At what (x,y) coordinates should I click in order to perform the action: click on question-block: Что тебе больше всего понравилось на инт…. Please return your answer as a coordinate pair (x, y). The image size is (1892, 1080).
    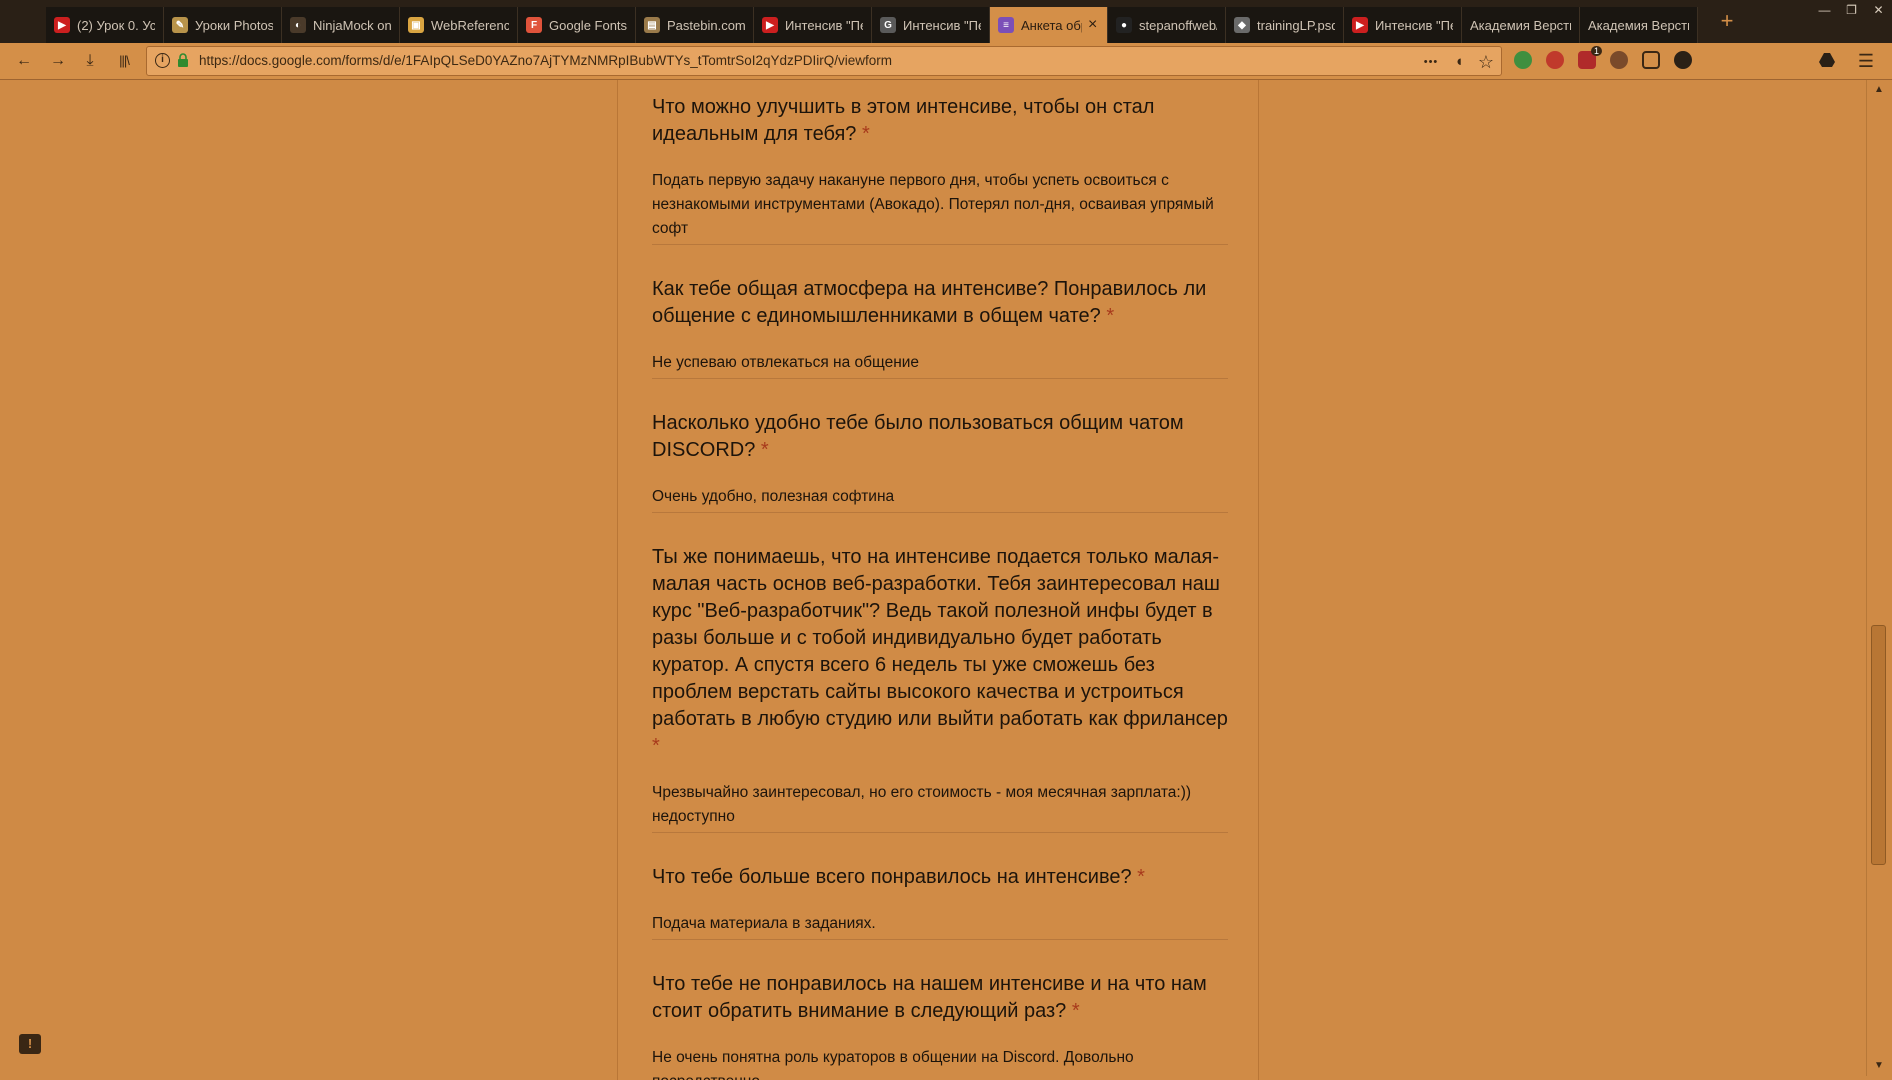
    Looking at the image, I should click on (940, 902).